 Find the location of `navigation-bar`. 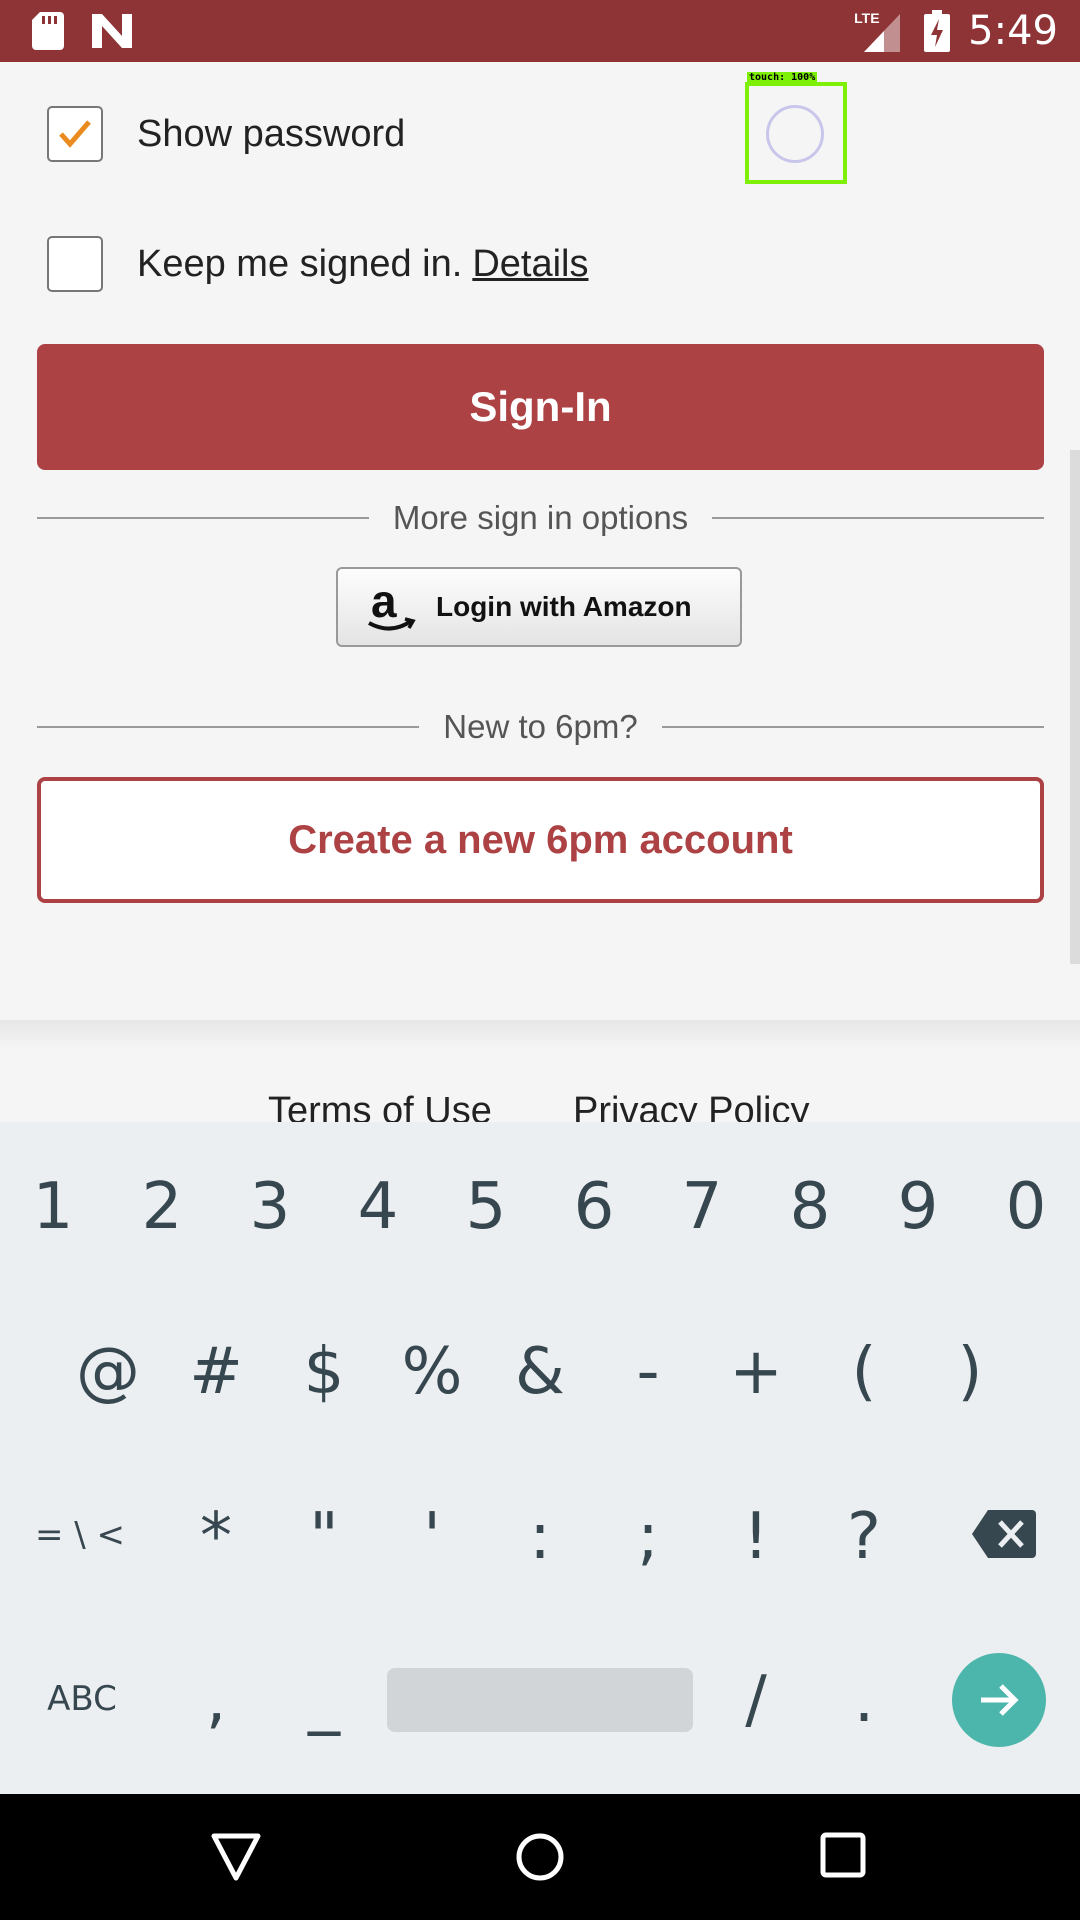

navigation-bar is located at coordinates (540, 1857).